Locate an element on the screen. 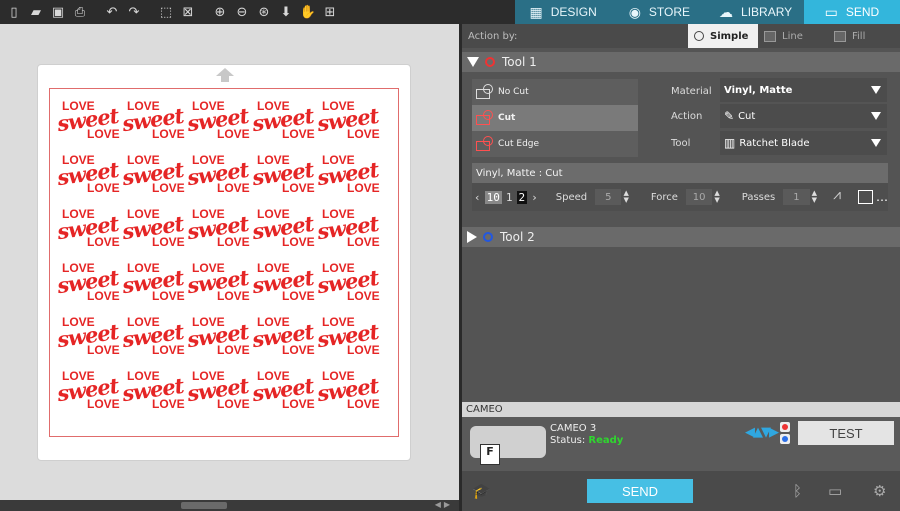  mode-fill: Fill is located at coordinates (863, 36).